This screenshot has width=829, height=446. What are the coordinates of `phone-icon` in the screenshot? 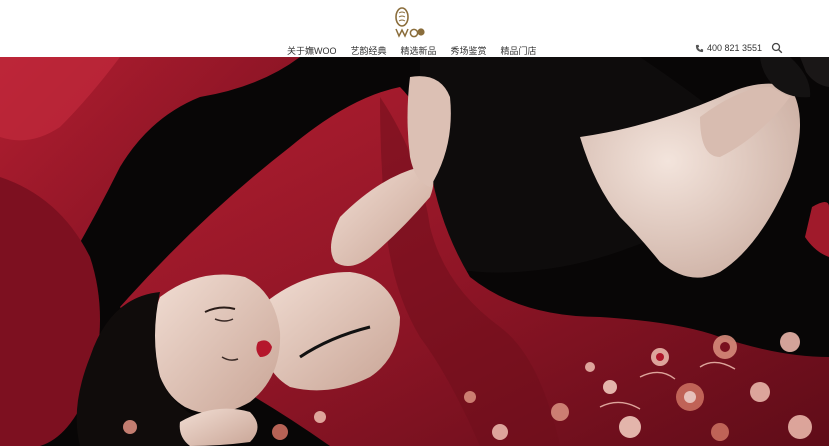 It's located at (699, 48).